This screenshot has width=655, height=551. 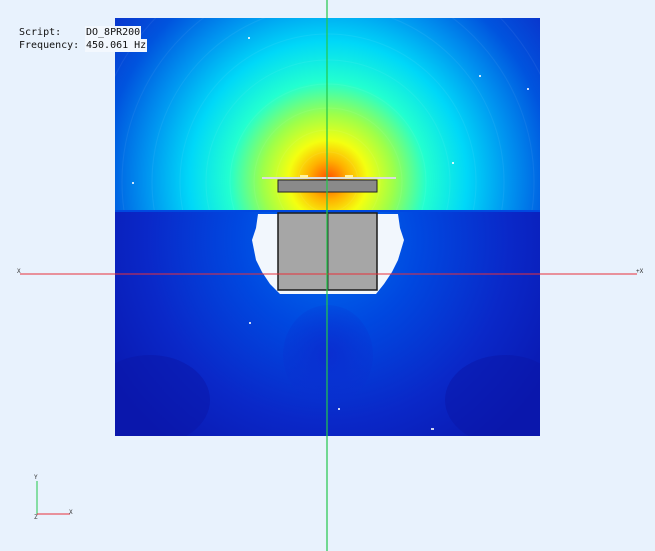 What do you see at coordinates (36, 477) in the screenshot?
I see `triad-y-label: Y` at bounding box center [36, 477].